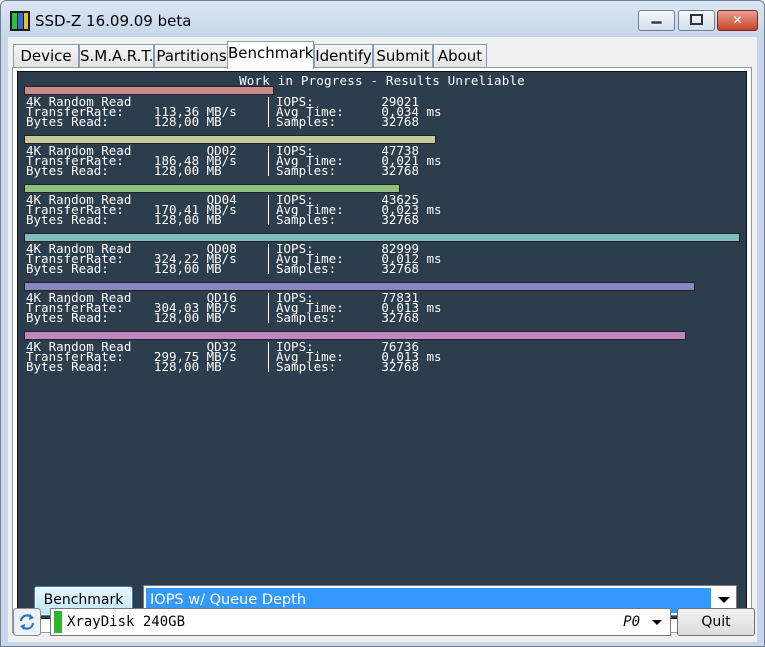  Describe the element at coordinates (403, 56) in the screenshot. I see `tab-submit: Submit` at that location.